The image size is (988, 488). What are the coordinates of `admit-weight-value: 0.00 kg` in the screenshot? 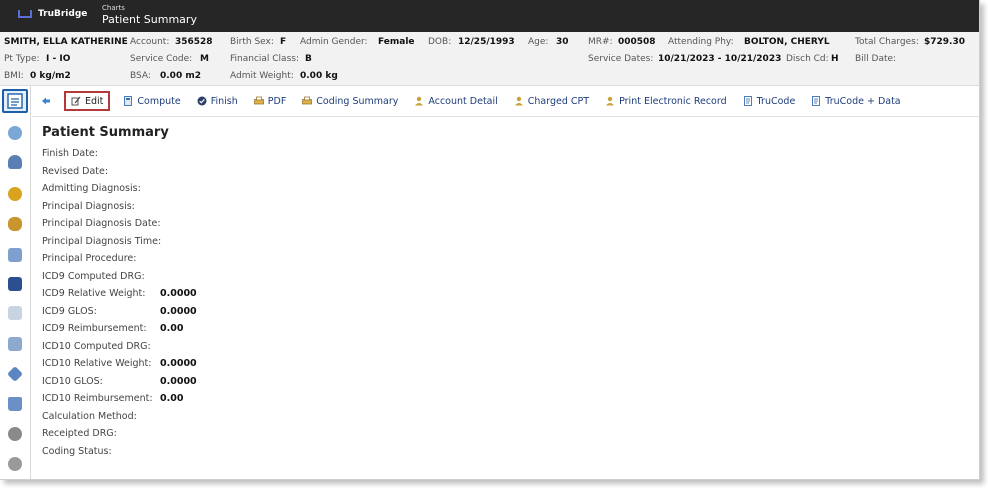 It's located at (319, 76).